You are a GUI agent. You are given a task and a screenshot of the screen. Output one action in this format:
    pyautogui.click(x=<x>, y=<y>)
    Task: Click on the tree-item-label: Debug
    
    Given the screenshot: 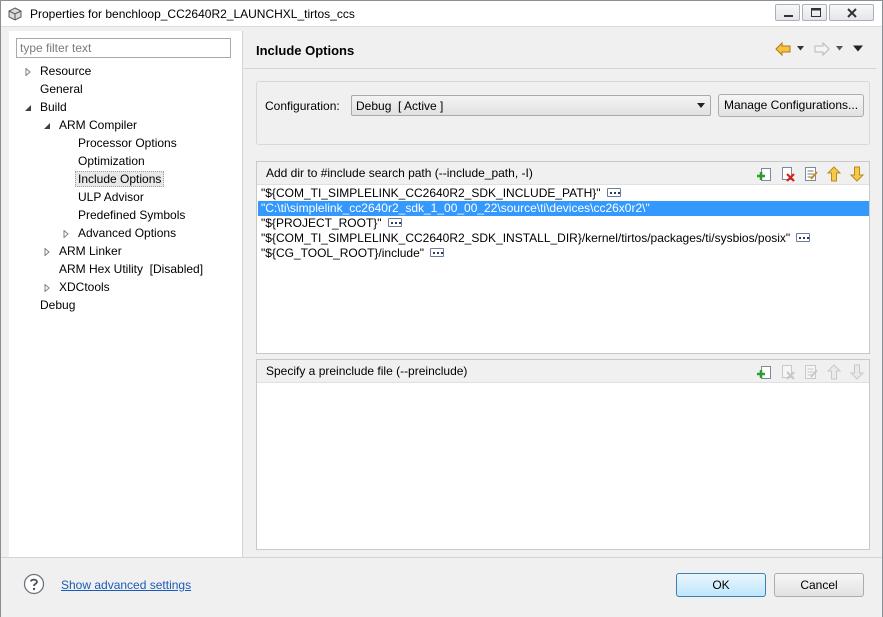 What is the action you would take?
    pyautogui.click(x=58, y=305)
    